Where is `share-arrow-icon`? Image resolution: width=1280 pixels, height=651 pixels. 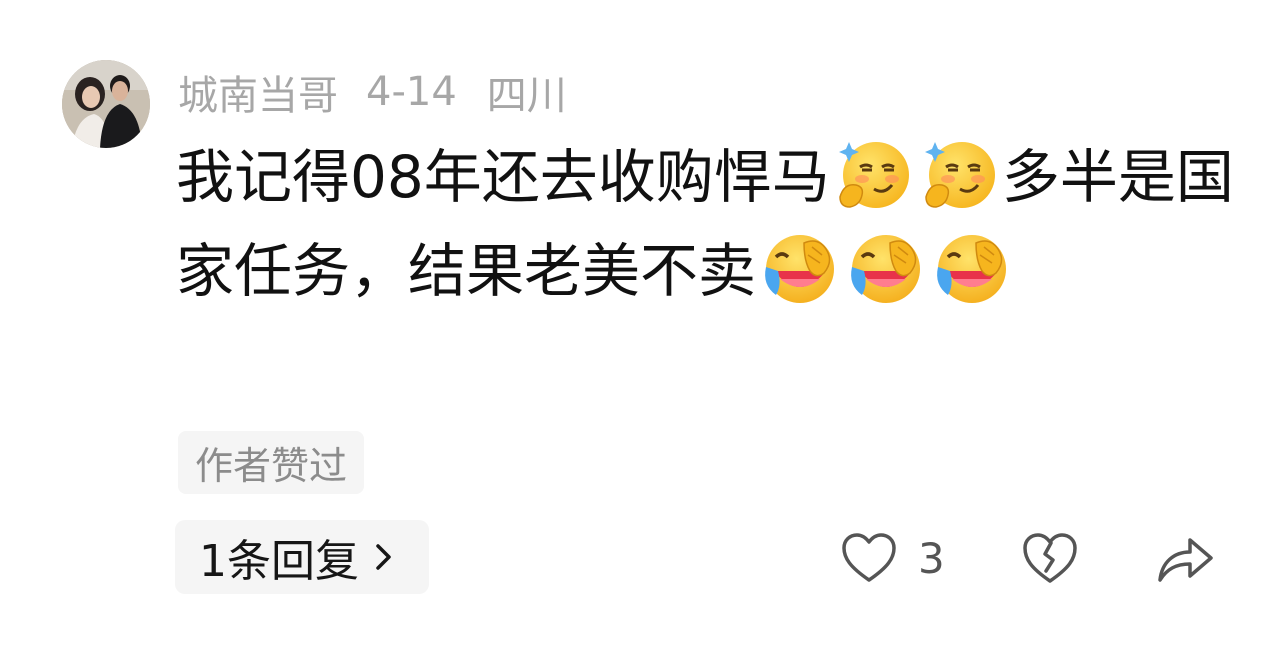
share-arrow-icon is located at coordinates (1185, 560).